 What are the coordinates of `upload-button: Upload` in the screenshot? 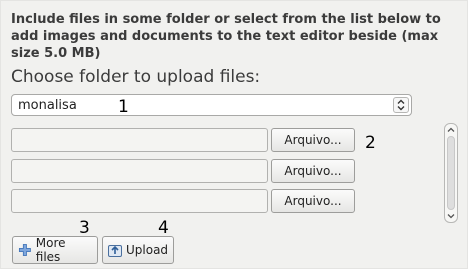 It's located at (138, 250).